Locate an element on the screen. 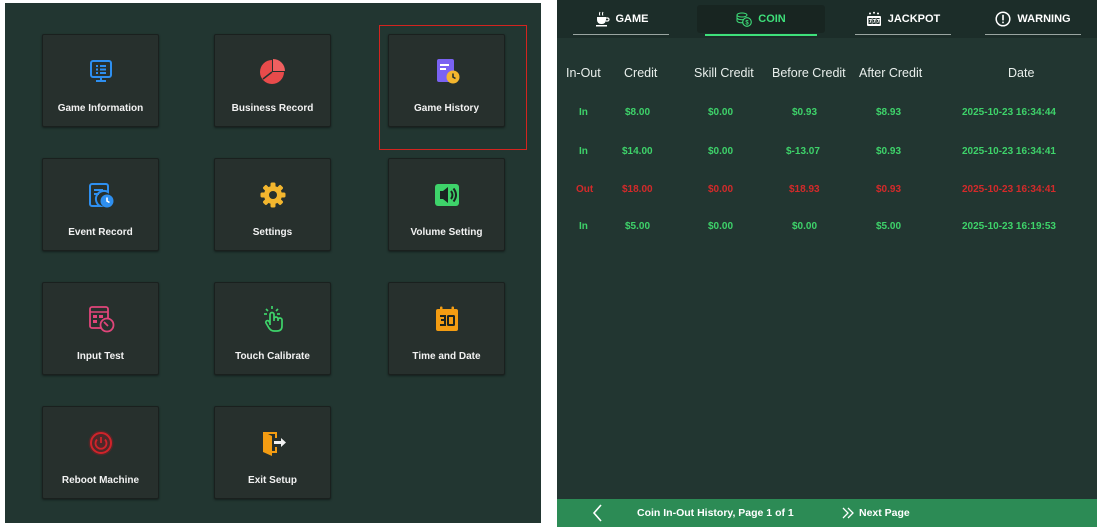 The width and height of the screenshot is (1097, 527). reboot-machine-tile: Reboot Machine is located at coordinates (100, 452).